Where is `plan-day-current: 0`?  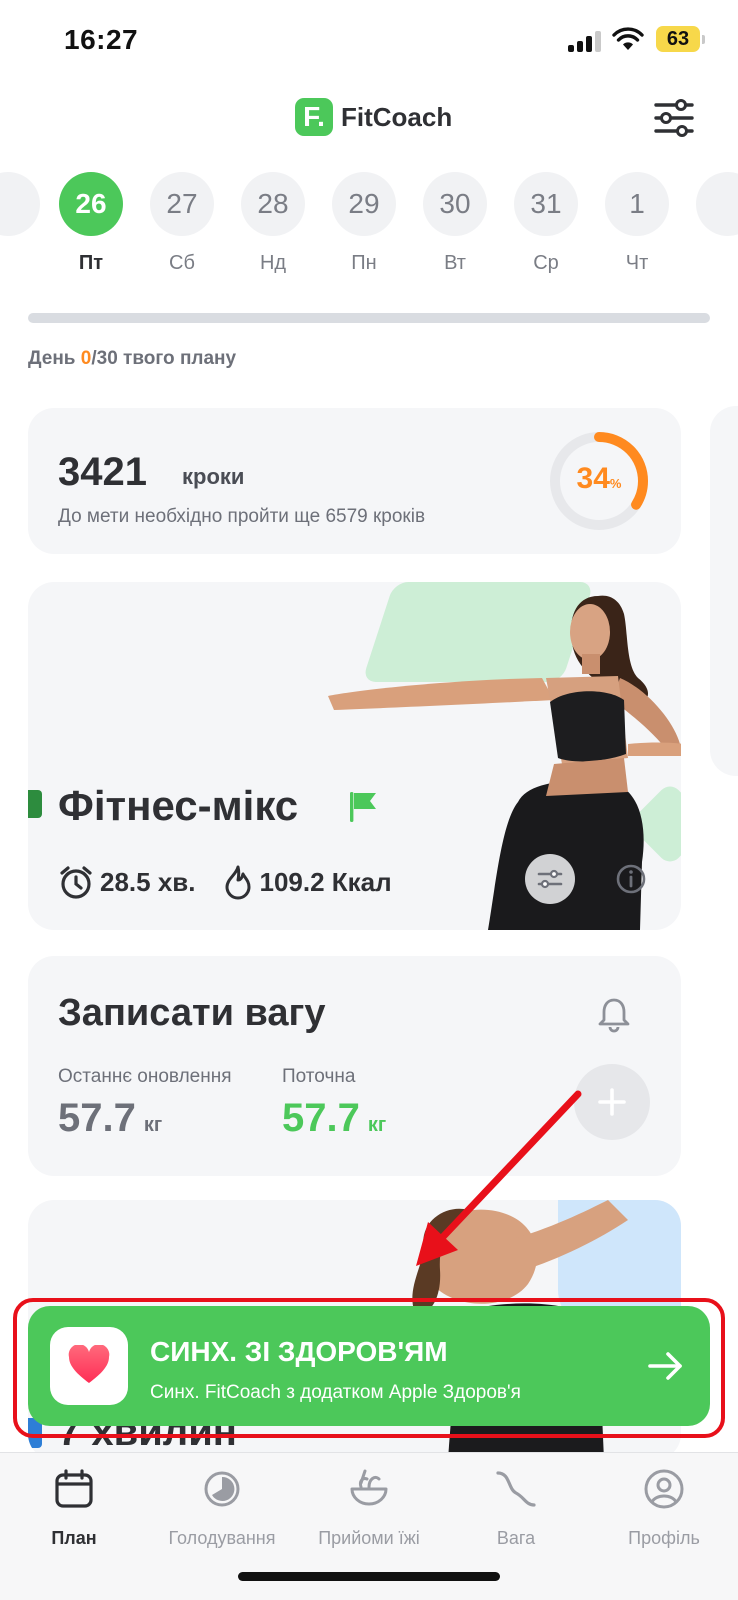 plan-day-current: 0 is located at coordinates (86, 358).